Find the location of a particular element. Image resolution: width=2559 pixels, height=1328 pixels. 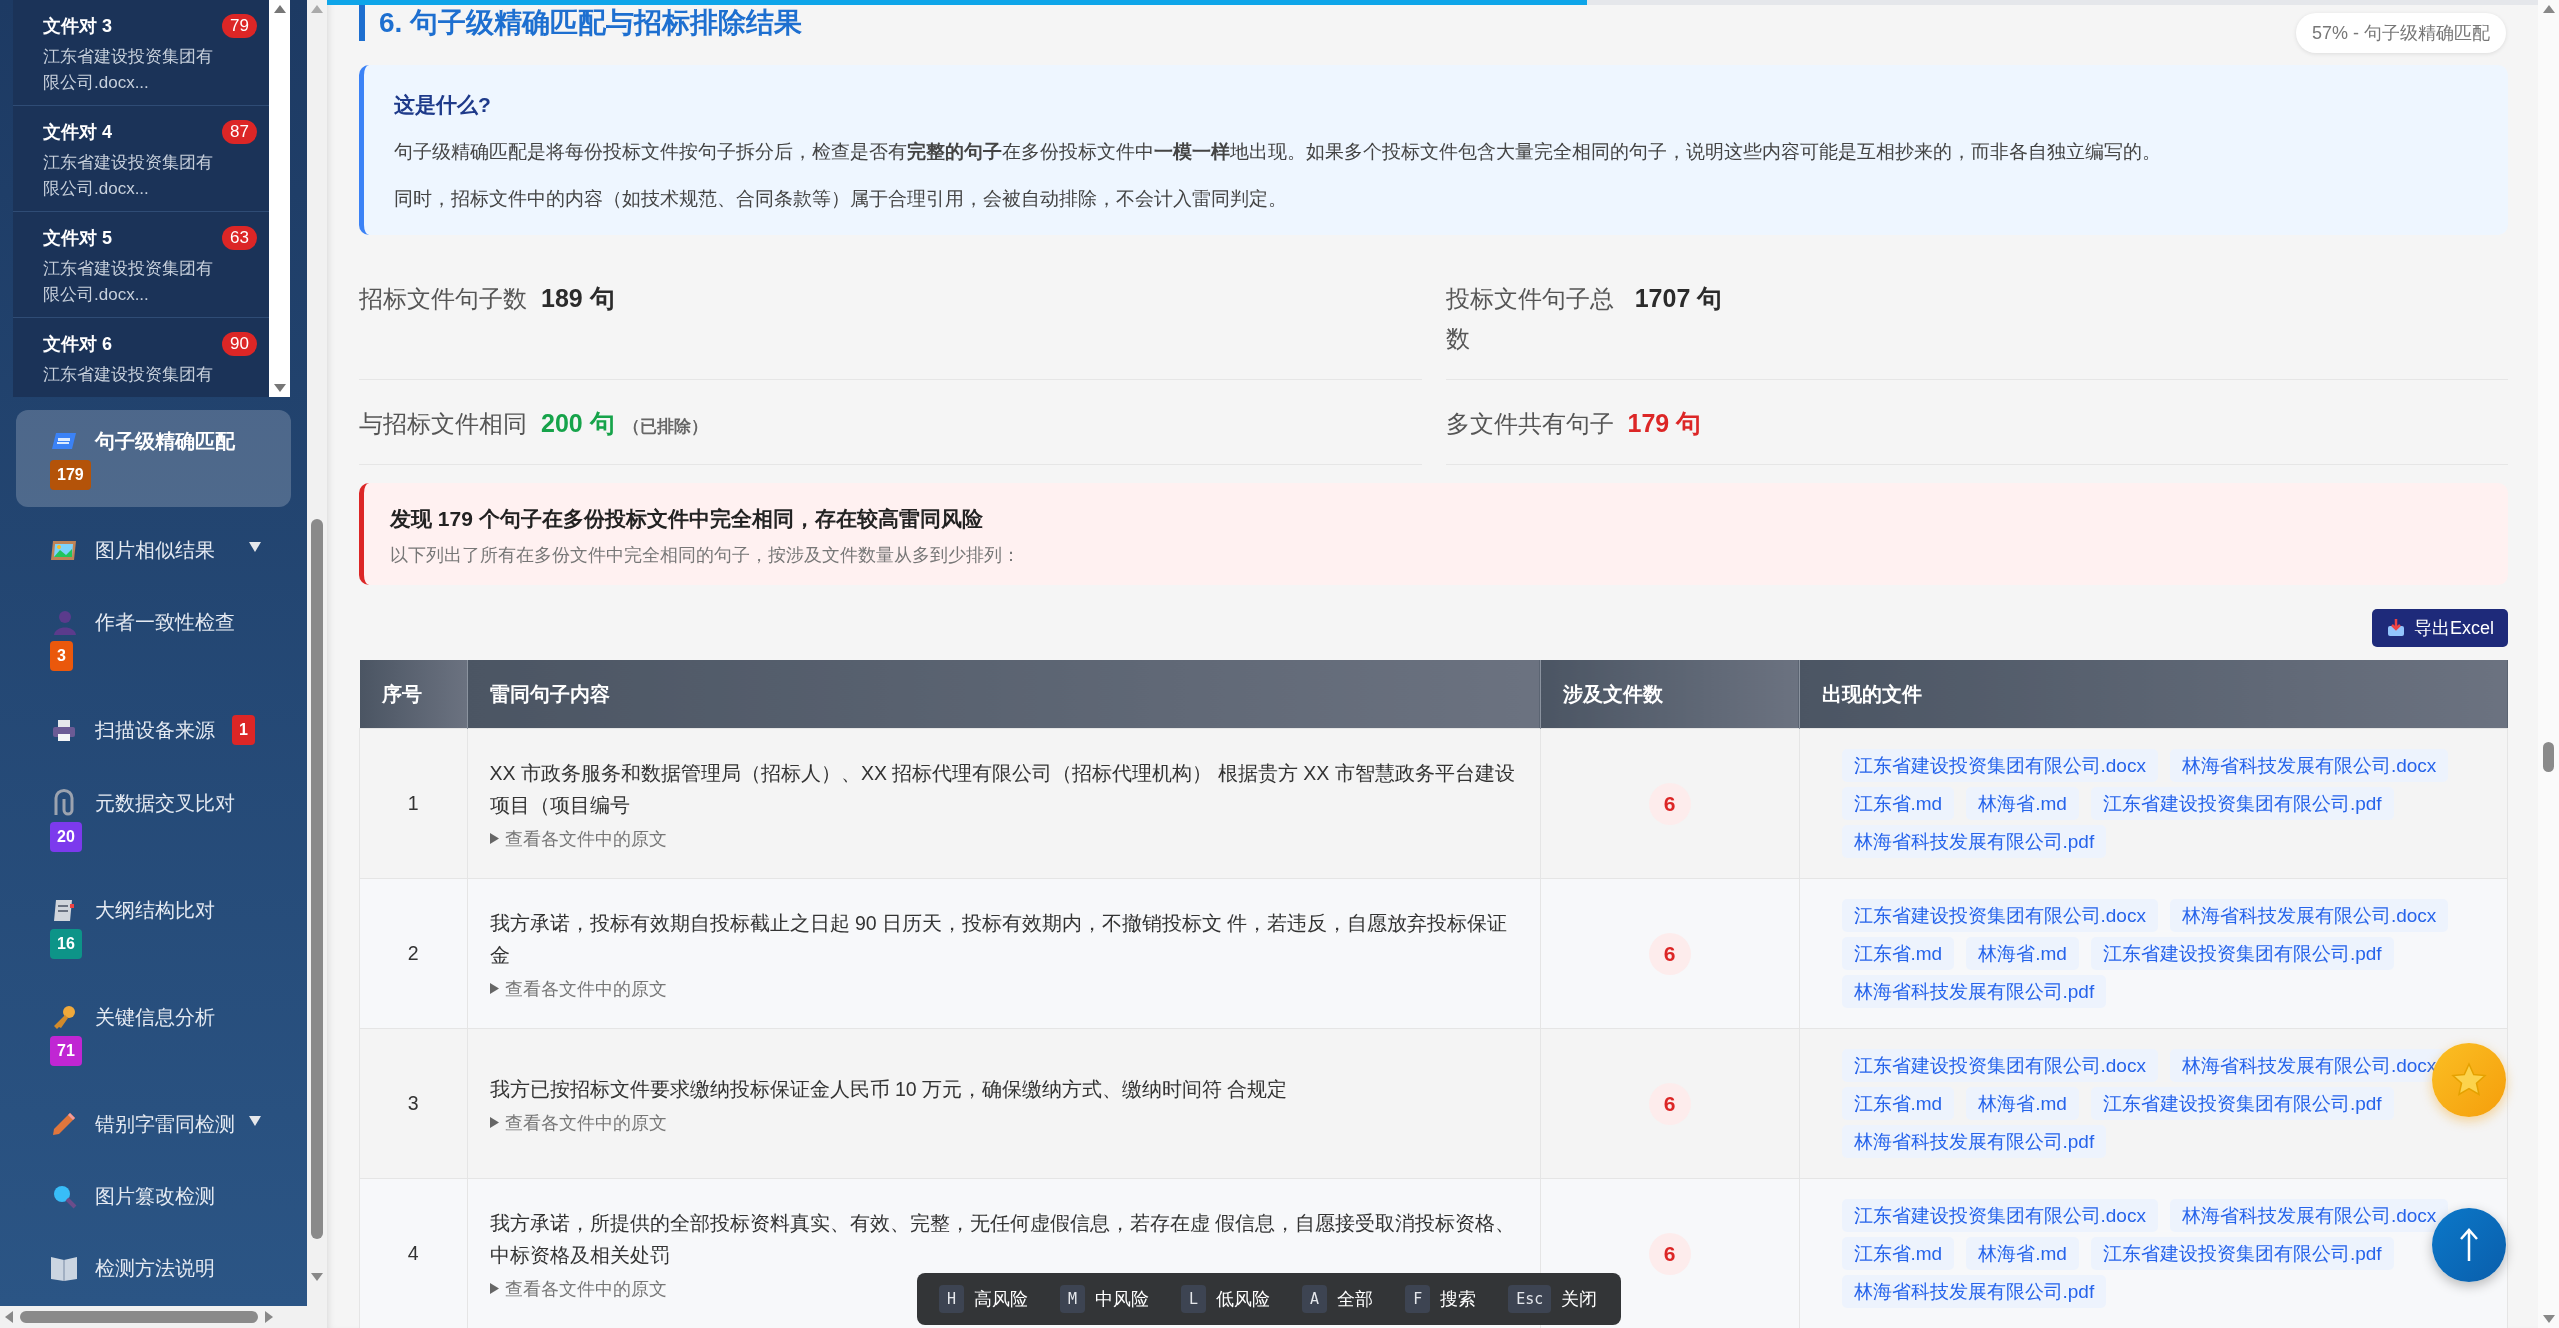

nav-item: 检测方法说明 is located at coordinates (153, 1268).